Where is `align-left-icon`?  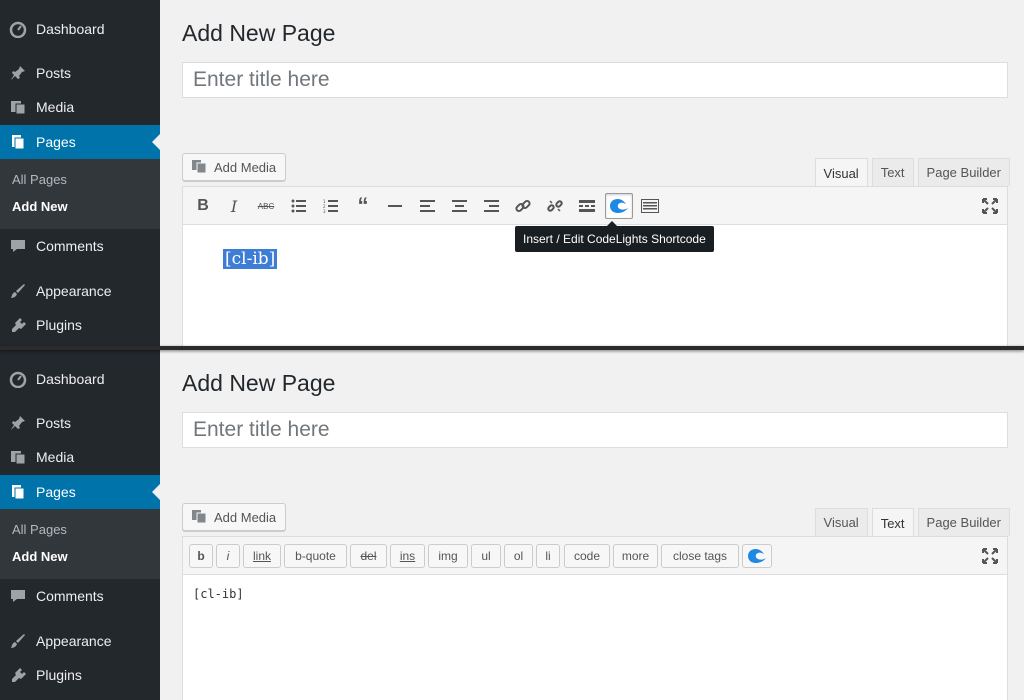 align-left-icon is located at coordinates (427, 206).